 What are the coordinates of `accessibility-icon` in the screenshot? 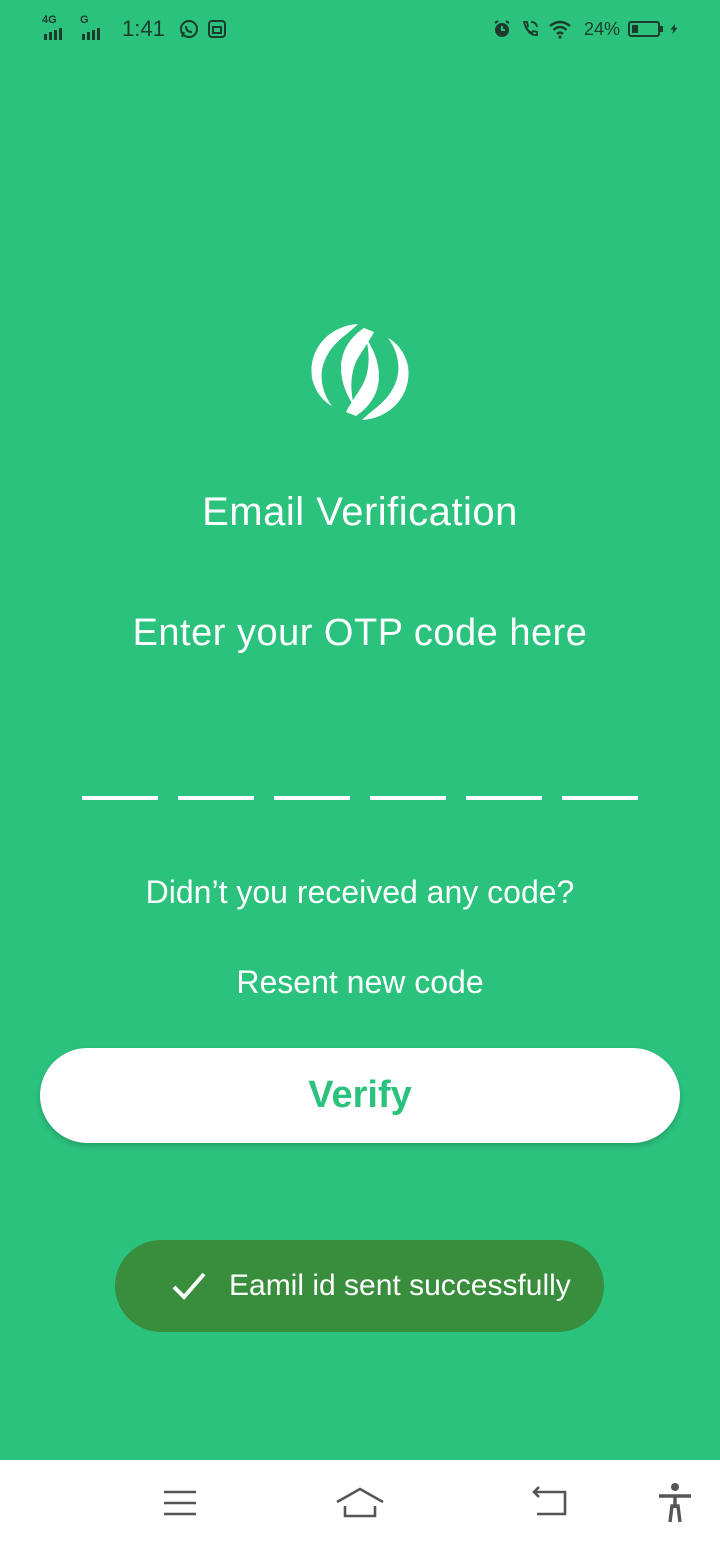 It's located at (675, 1503).